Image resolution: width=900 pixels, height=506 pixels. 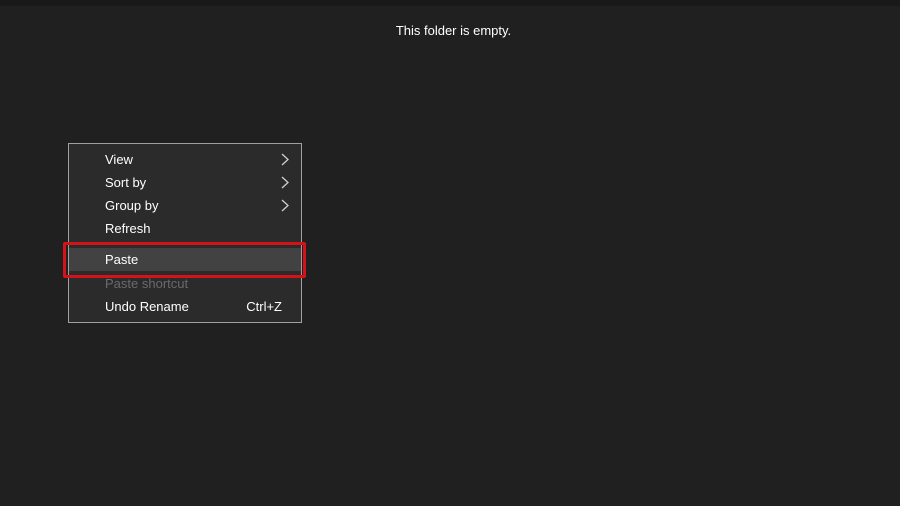 I want to click on menu-item-paste: Paste, so click(x=185, y=259).